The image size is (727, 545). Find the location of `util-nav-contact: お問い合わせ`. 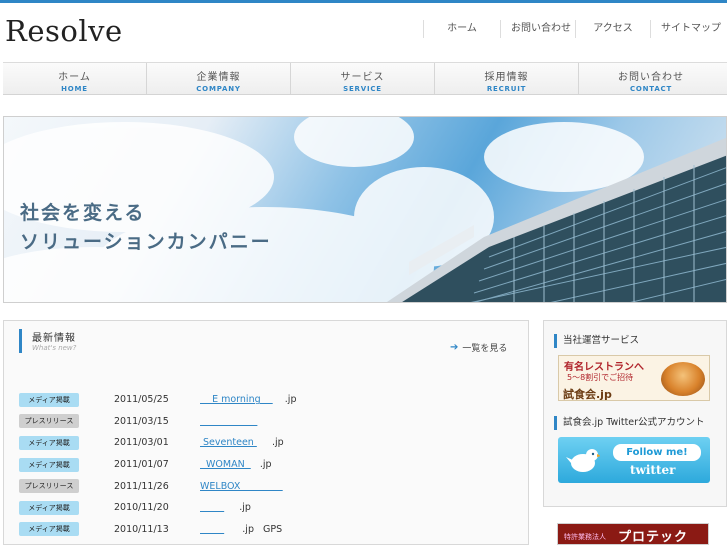

util-nav-contact: お問い合わせ is located at coordinates (537, 29).